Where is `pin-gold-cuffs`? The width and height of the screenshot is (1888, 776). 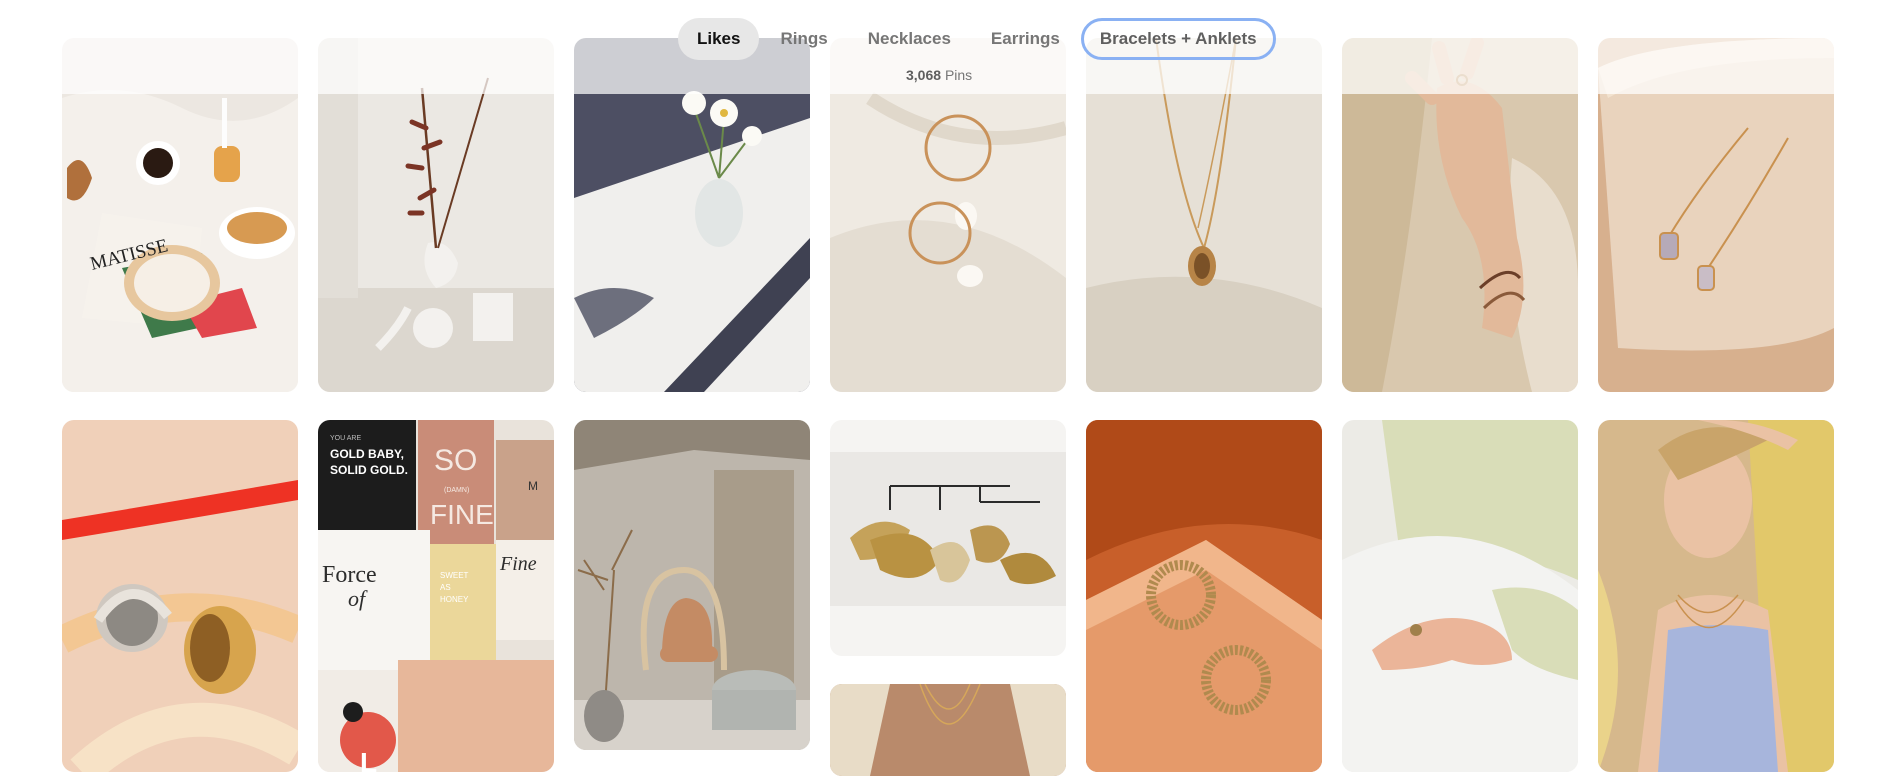 pin-gold-cuffs is located at coordinates (180, 596).